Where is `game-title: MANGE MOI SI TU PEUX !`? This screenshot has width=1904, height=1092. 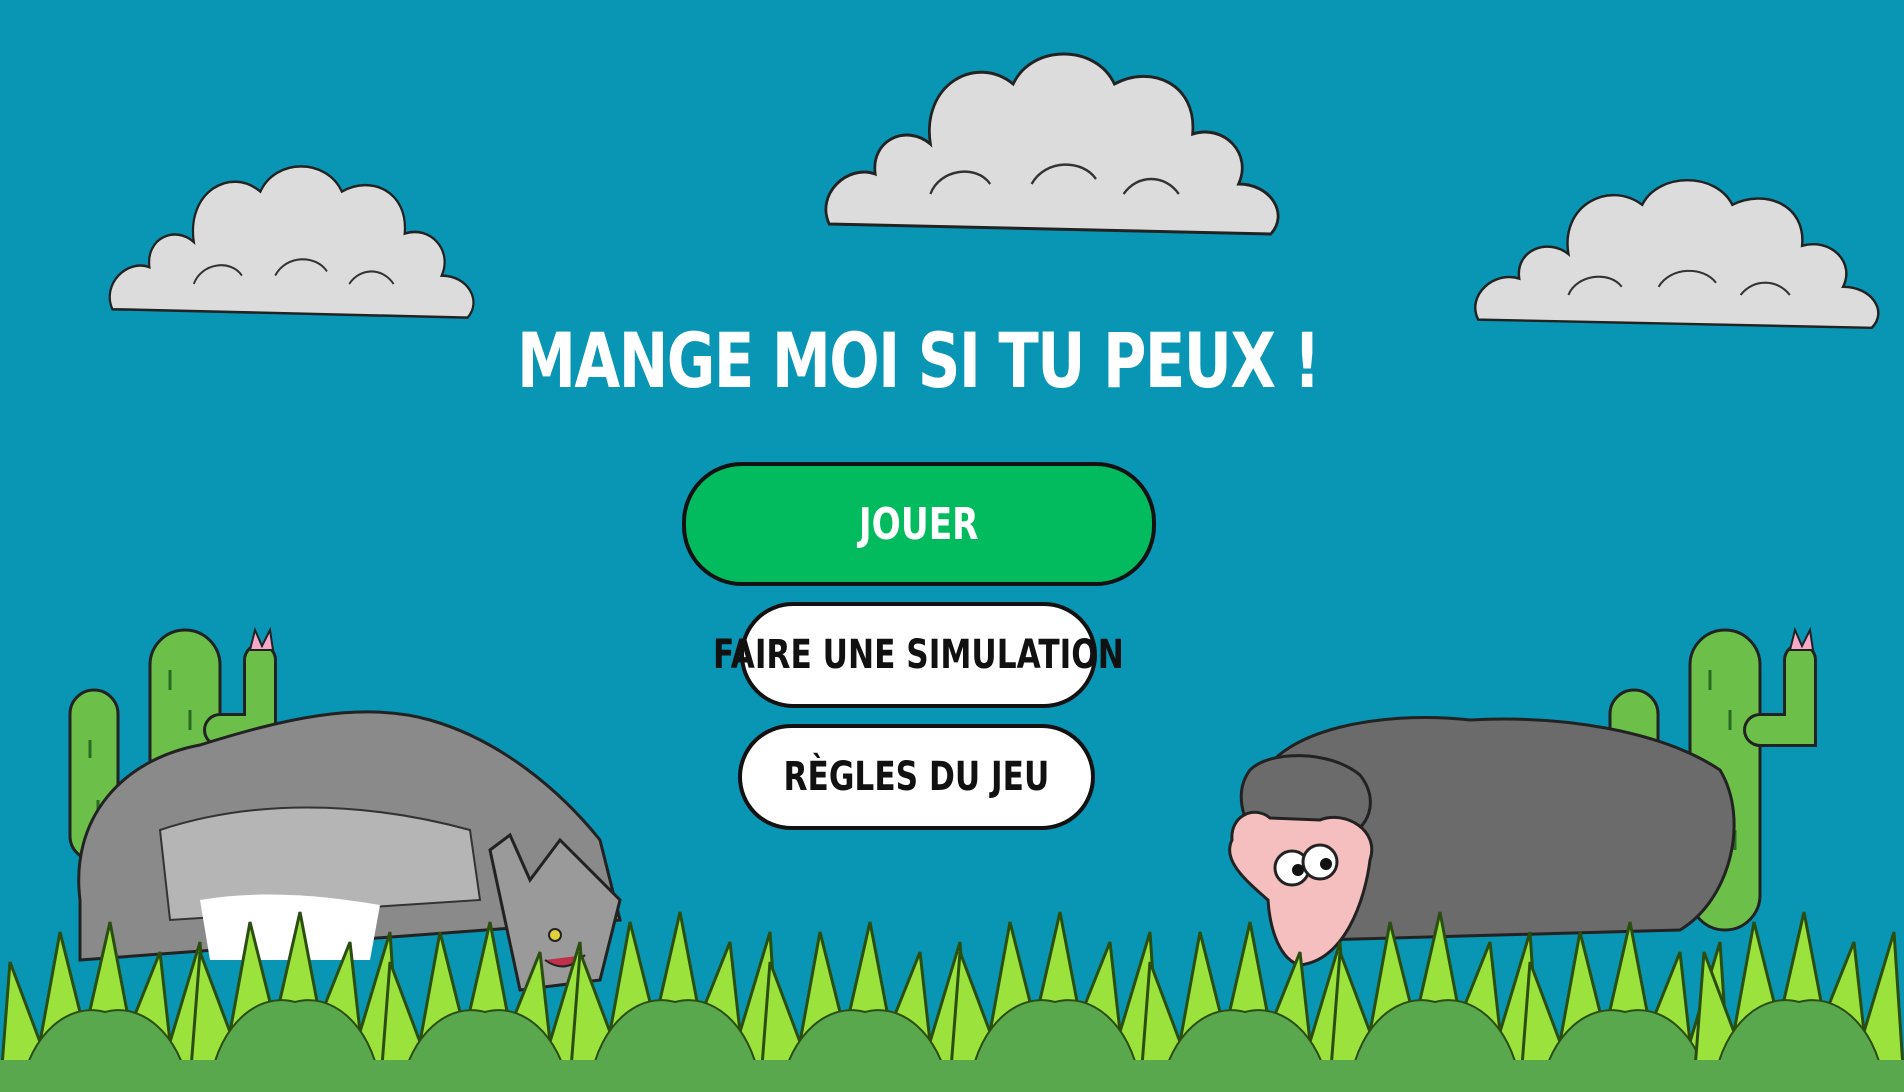 game-title: MANGE MOI SI TU PEUX ! is located at coordinates (918, 360).